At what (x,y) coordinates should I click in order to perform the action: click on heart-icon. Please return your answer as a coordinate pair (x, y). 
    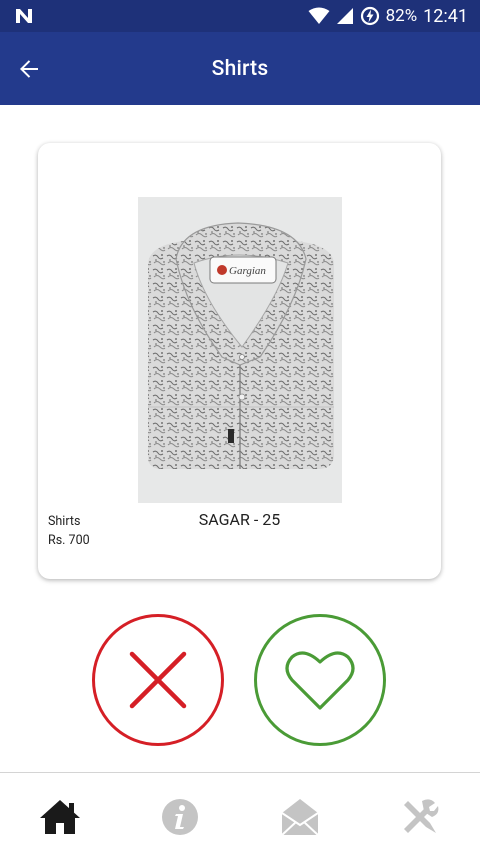
    Looking at the image, I should click on (320, 680).